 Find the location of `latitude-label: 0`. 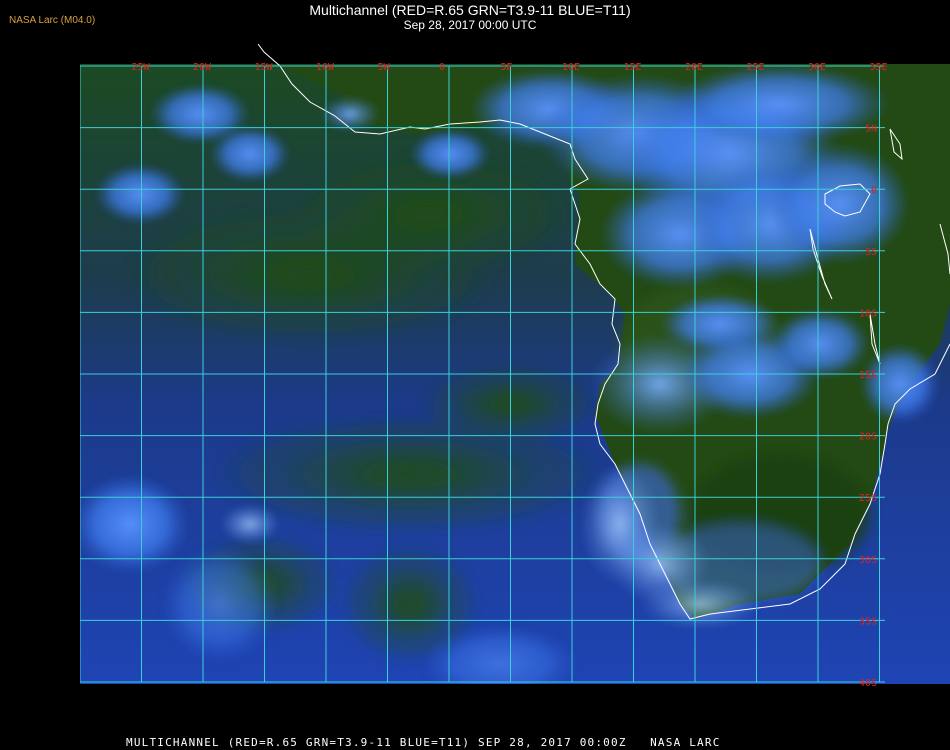

latitude-label: 0 is located at coordinates (874, 190).